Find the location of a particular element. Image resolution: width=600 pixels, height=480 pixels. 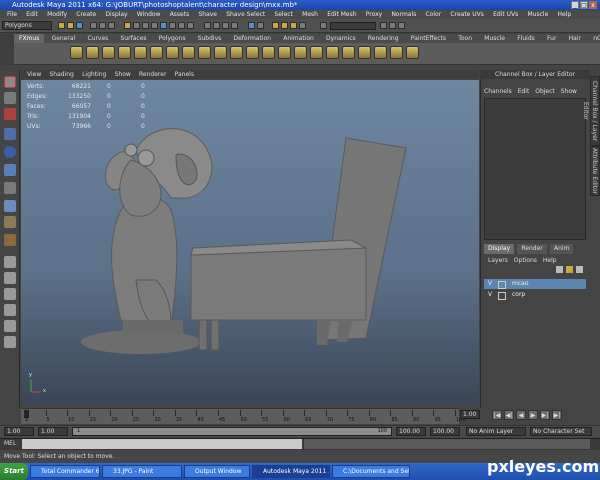

menu-edit-uvs: Edit UVs is located at coordinates (505, 14).